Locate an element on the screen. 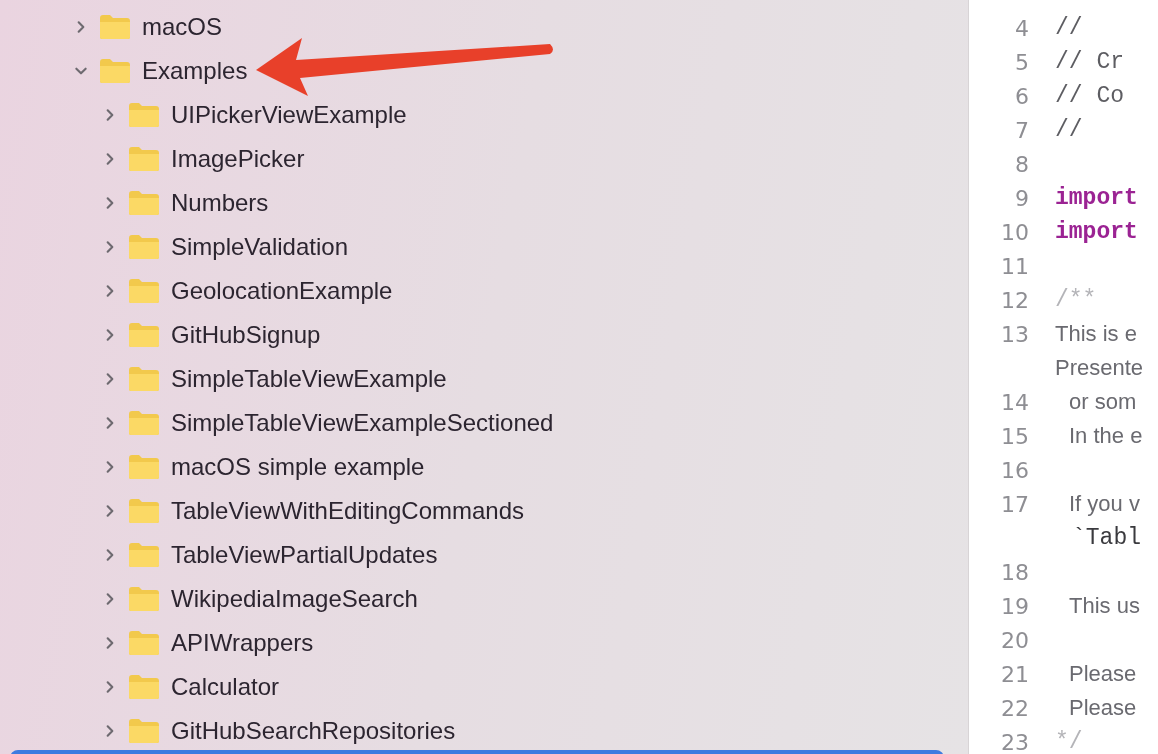  code-text: Presente is located at coordinates (1099, 368).